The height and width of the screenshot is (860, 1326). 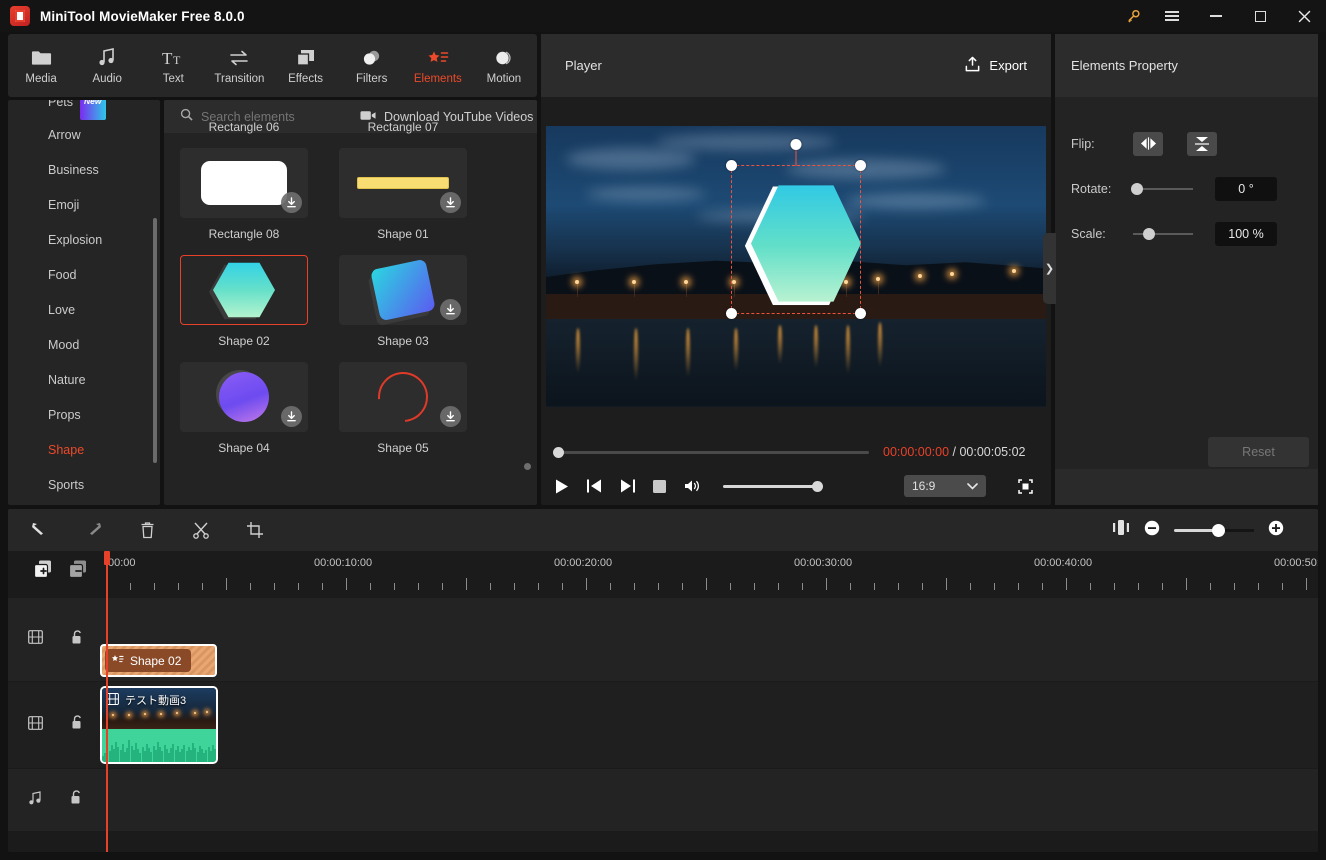 What do you see at coordinates (438, 65) in the screenshot?
I see `module-elements: Elements` at bounding box center [438, 65].